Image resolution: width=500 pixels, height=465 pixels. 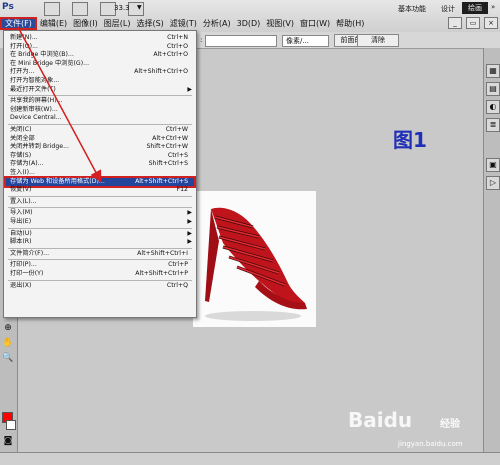 I want to click on menu-item-shortcut: Ctrl+W, so click(x=176, y=129).